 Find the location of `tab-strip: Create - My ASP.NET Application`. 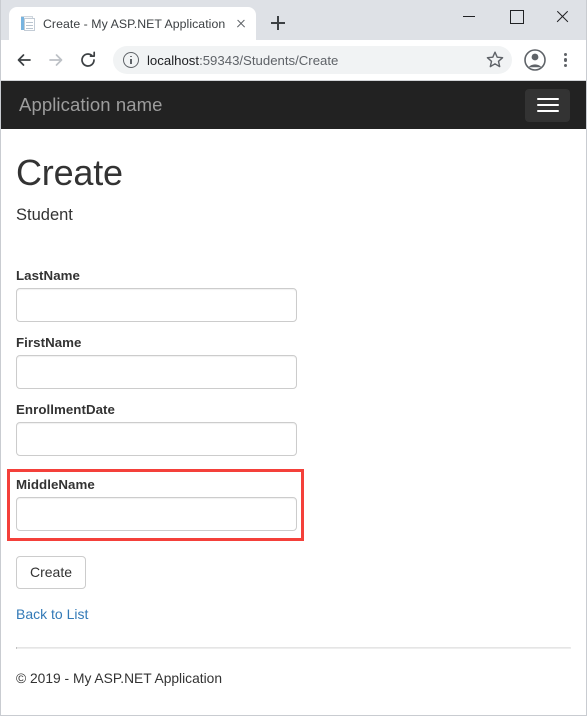

tab-strip: Create - My ASP.NET Application is located at coordinates (293, 20).